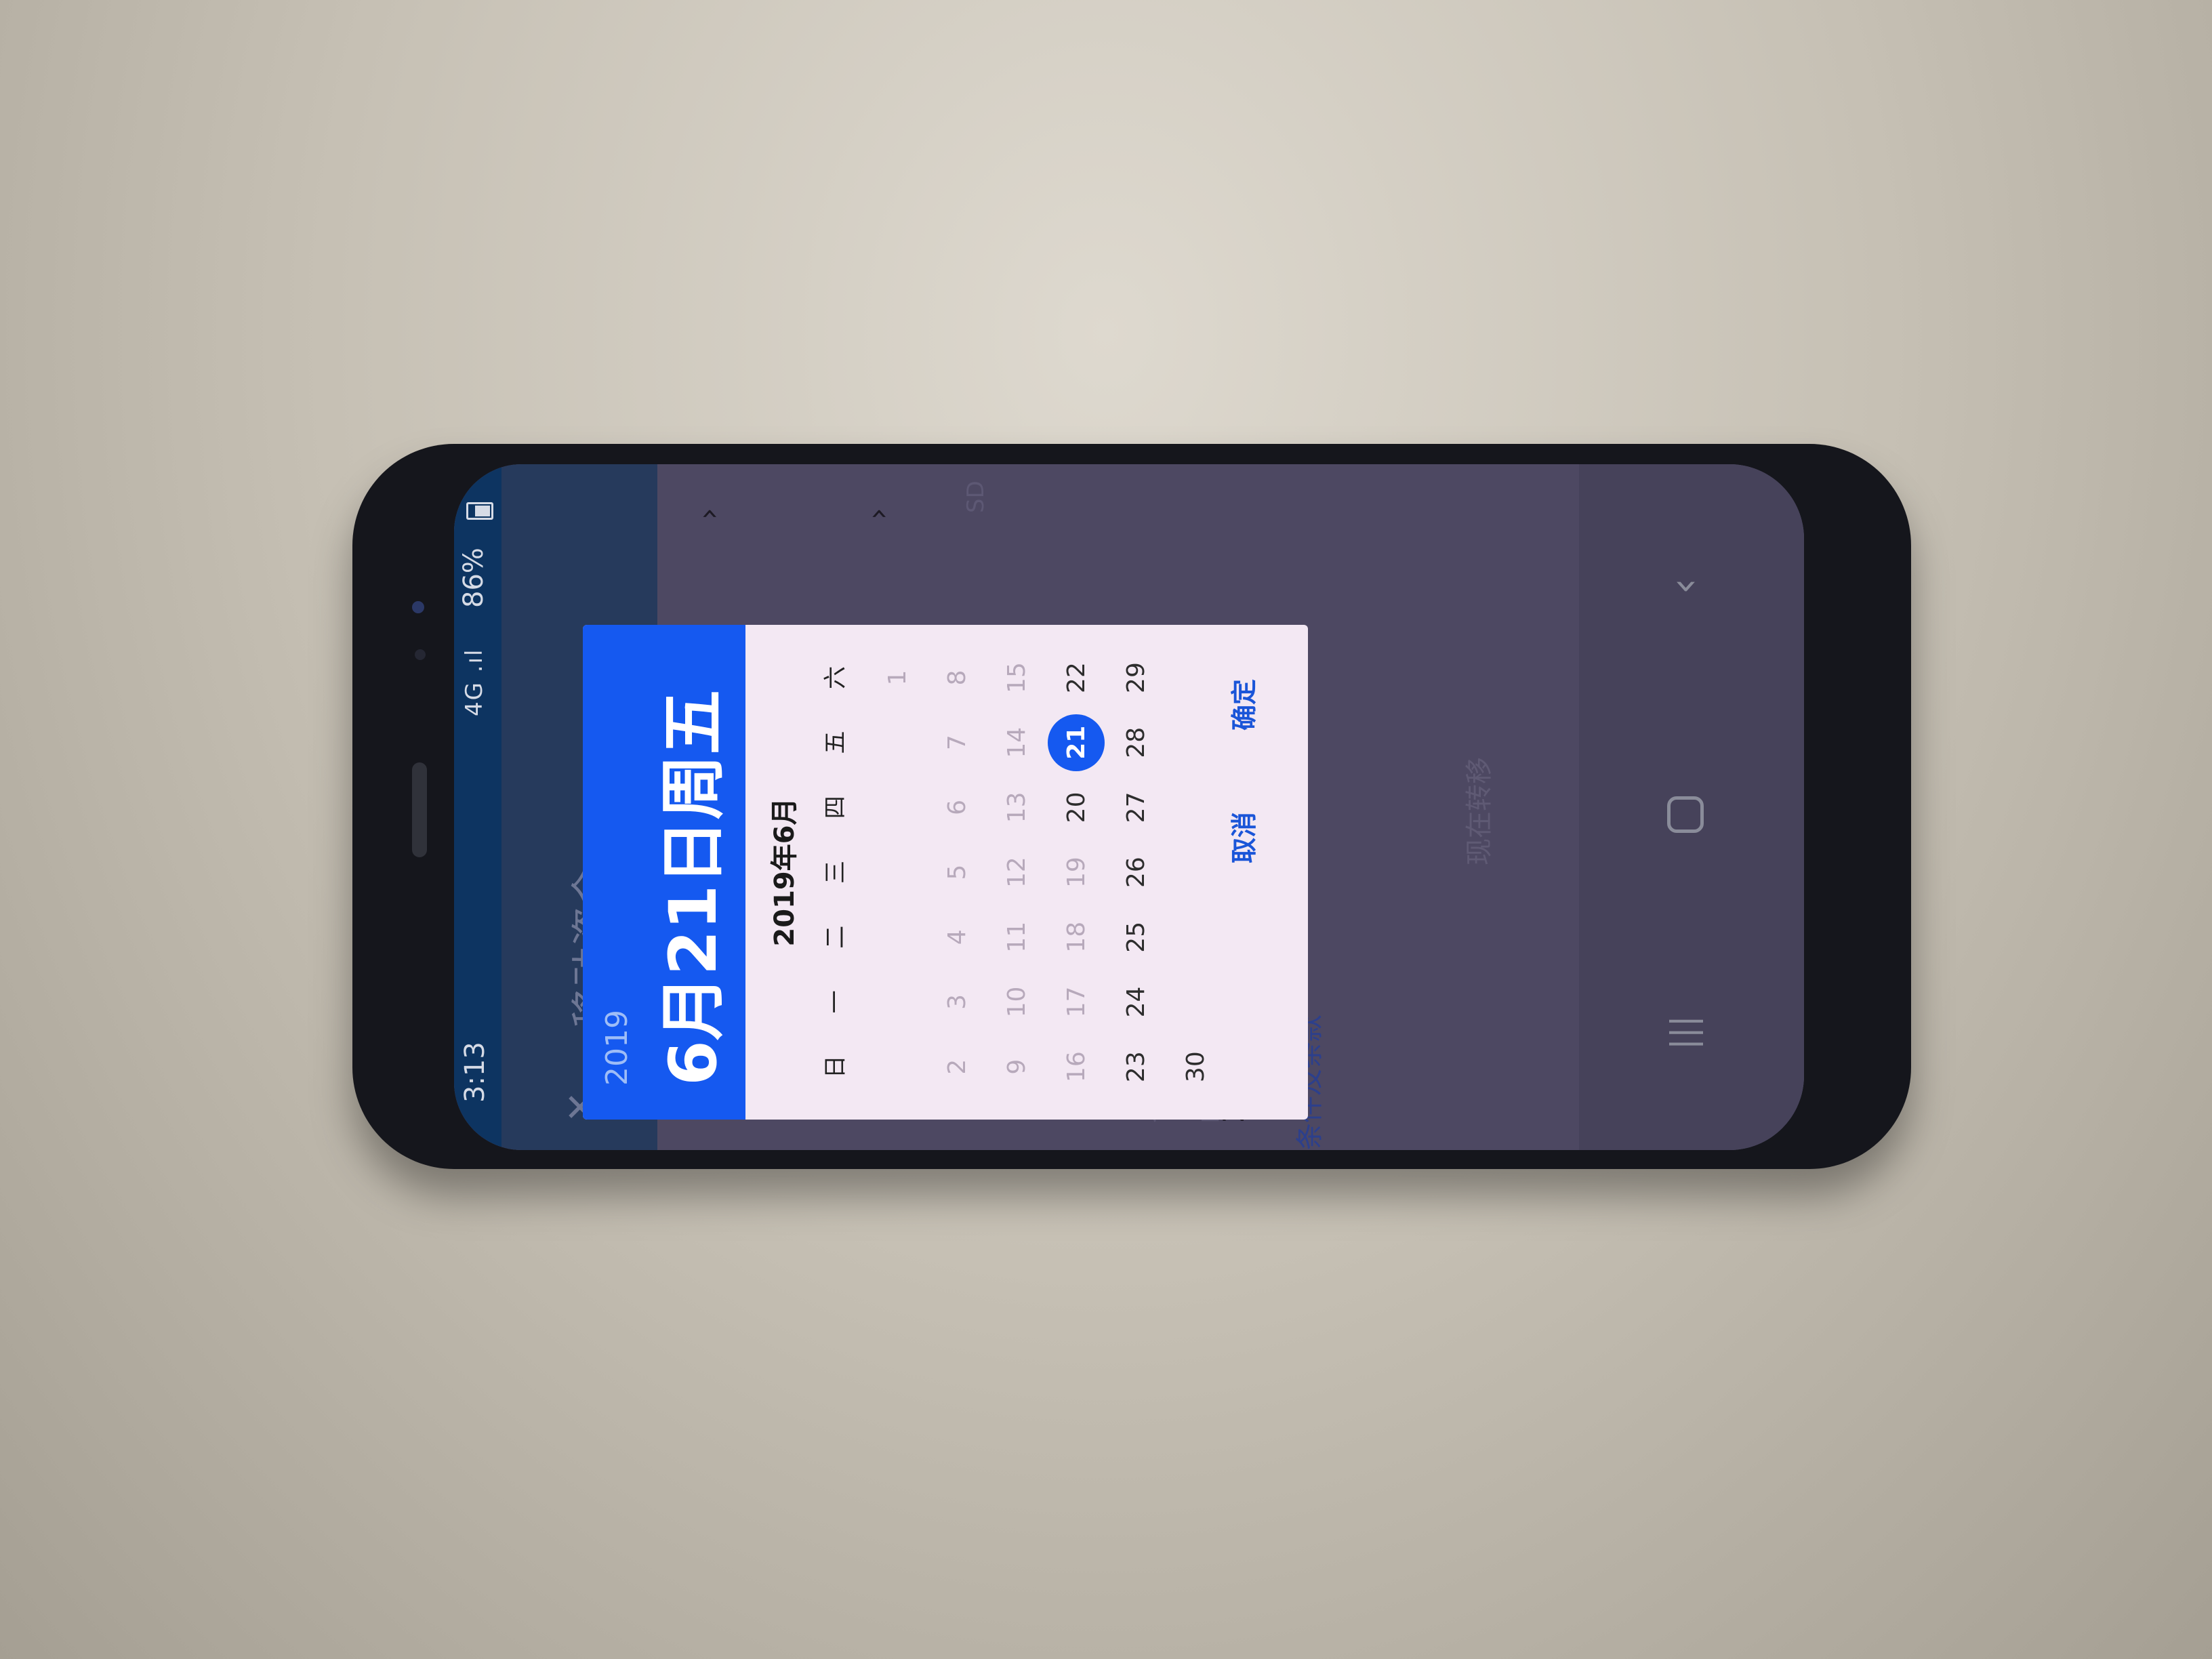  I want to click on weekday-label: 二, so click(836, 937).